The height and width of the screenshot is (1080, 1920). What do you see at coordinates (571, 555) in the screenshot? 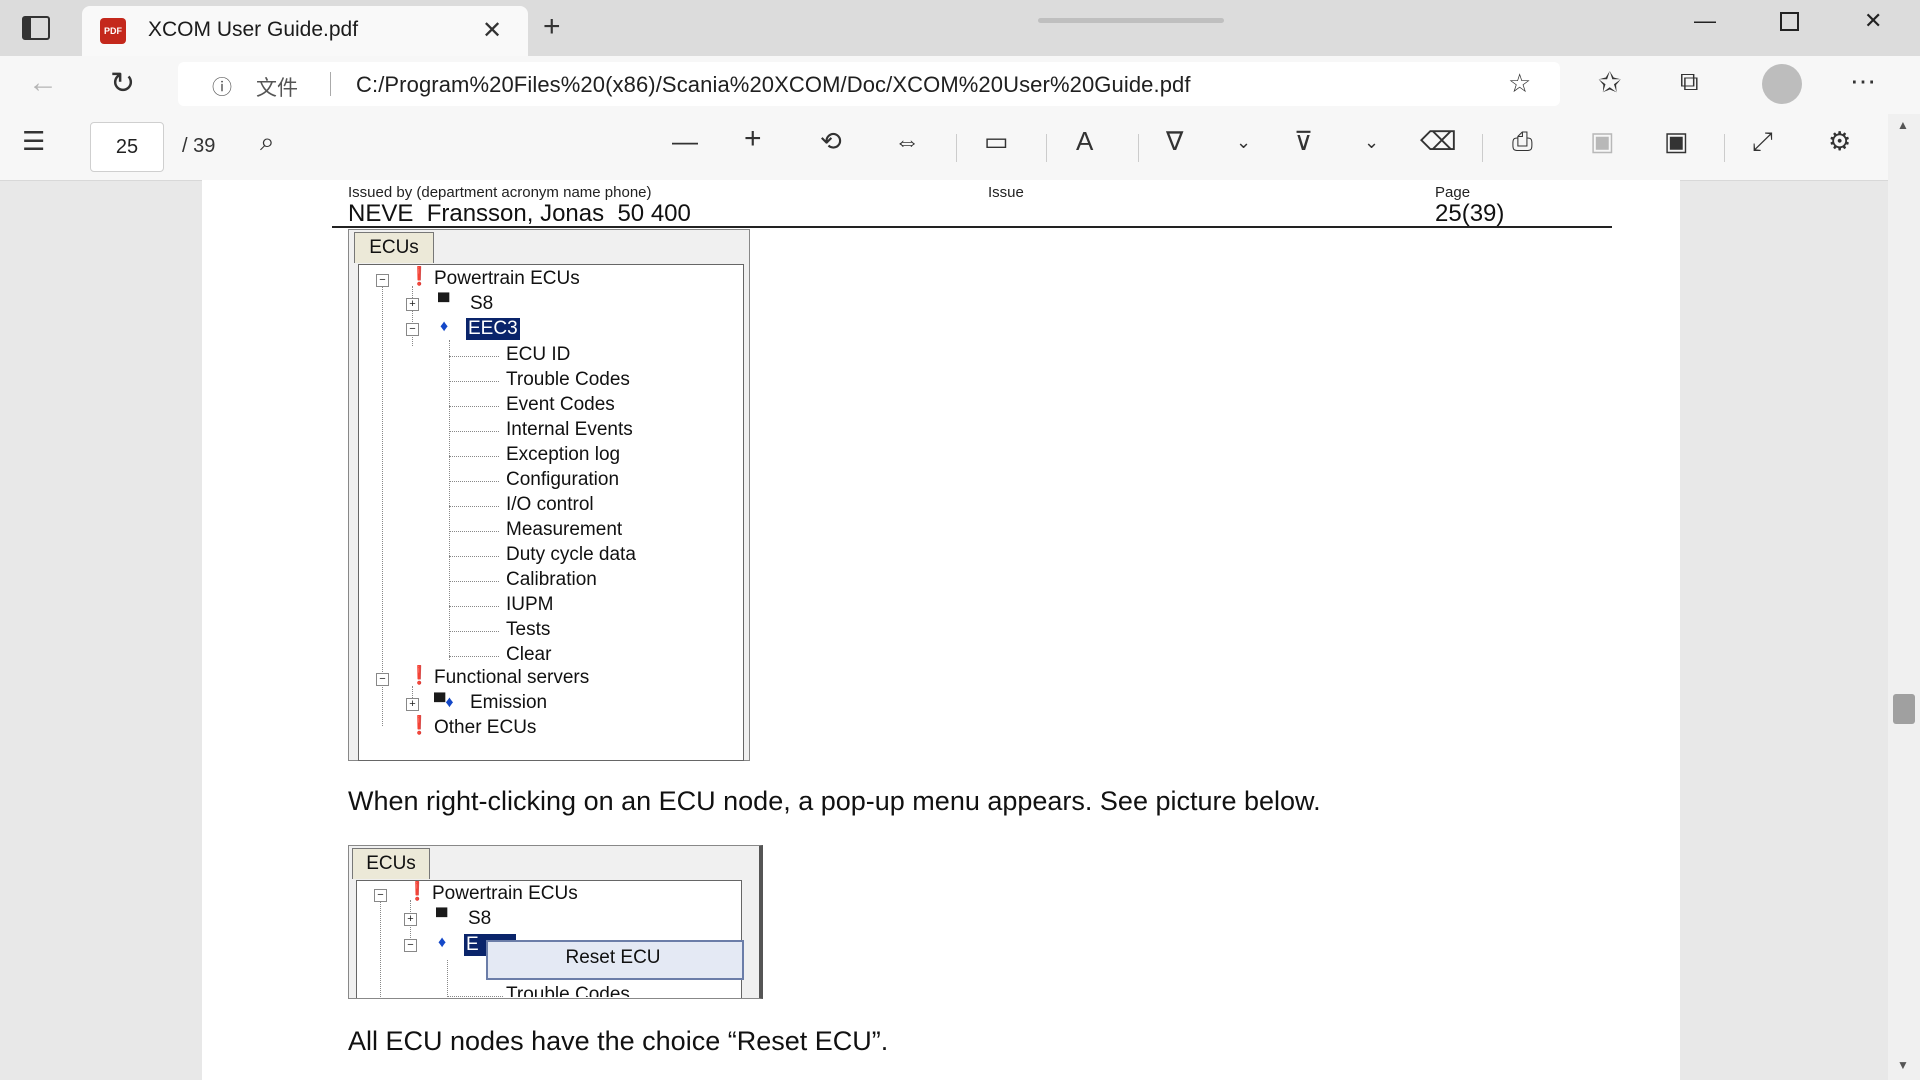
I see `tree-node-child: Duty cycle data` at bounding box center [571, 555].